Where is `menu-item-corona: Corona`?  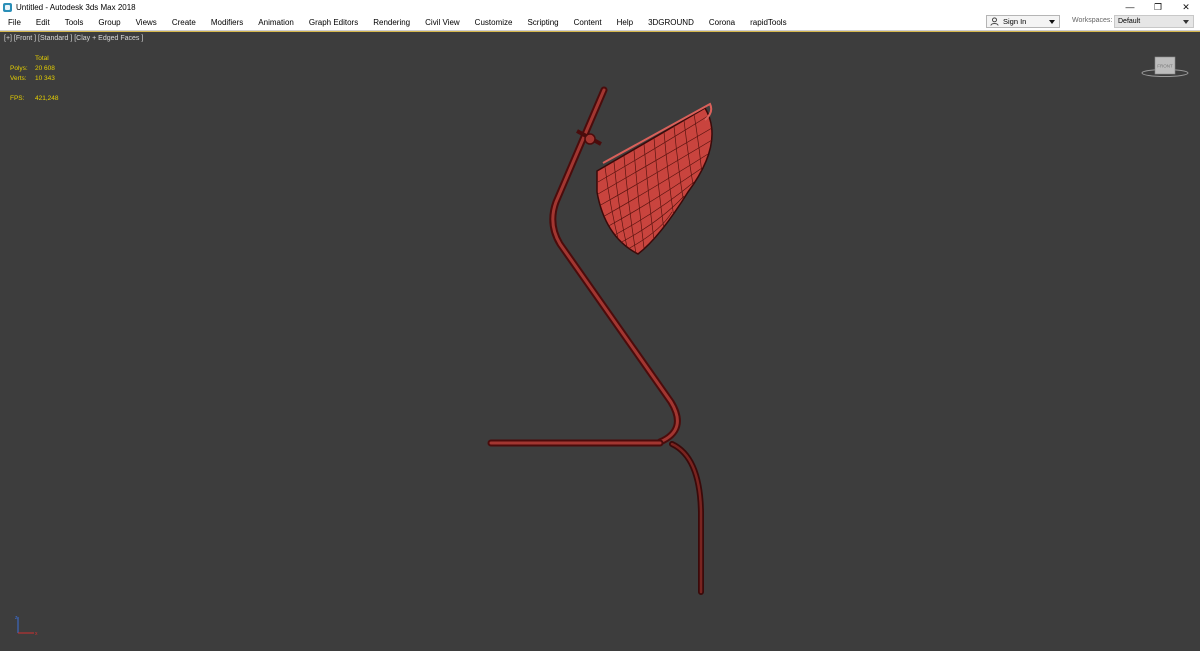
menu-item-corona: Corona is located at coordinates (722, 22).